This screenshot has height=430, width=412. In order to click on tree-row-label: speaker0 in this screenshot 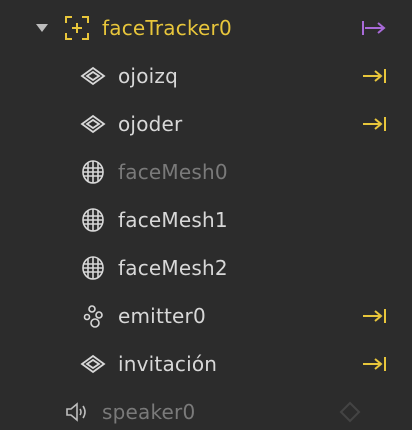, I will do `click(149, 412)`.